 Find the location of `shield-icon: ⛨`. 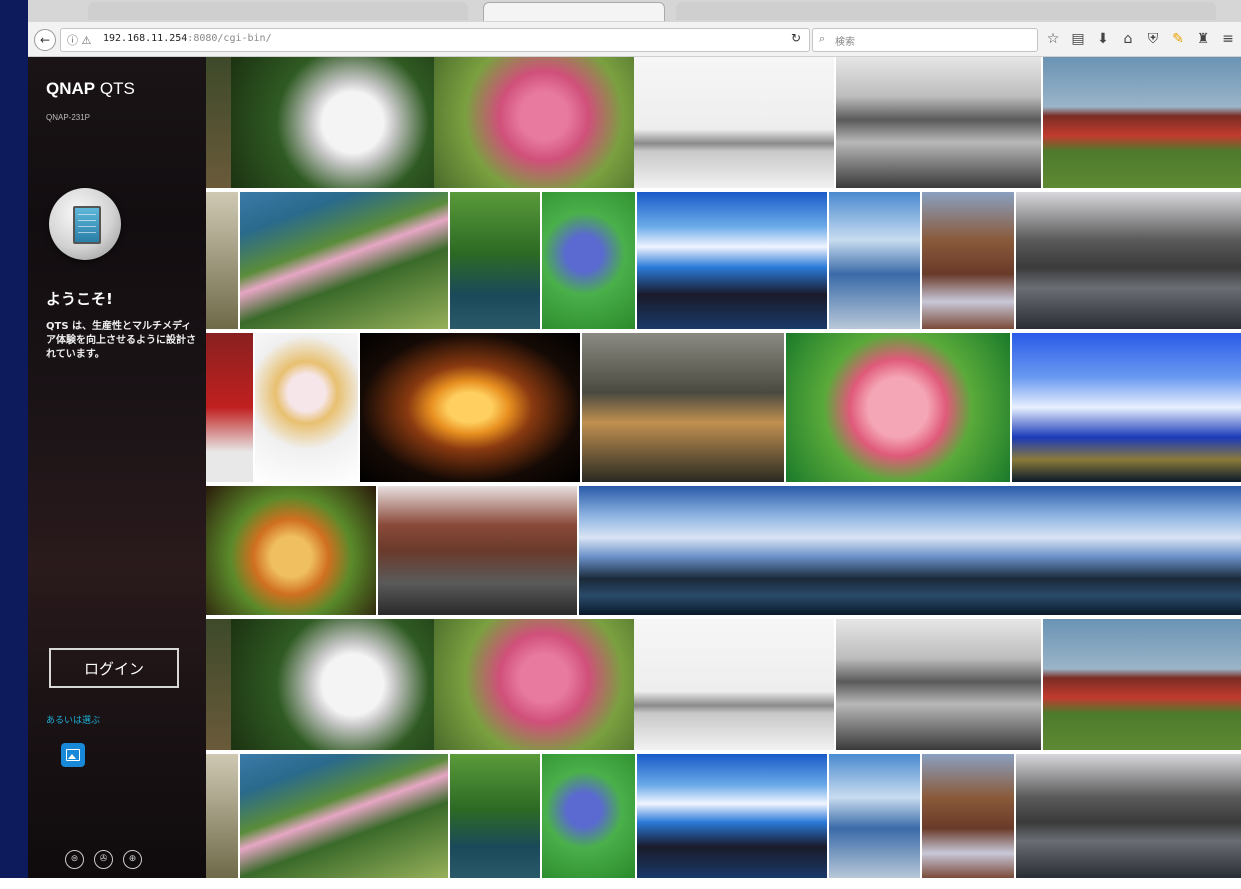

shield-icon: ⛨ is located at coordinates (1153, 39).